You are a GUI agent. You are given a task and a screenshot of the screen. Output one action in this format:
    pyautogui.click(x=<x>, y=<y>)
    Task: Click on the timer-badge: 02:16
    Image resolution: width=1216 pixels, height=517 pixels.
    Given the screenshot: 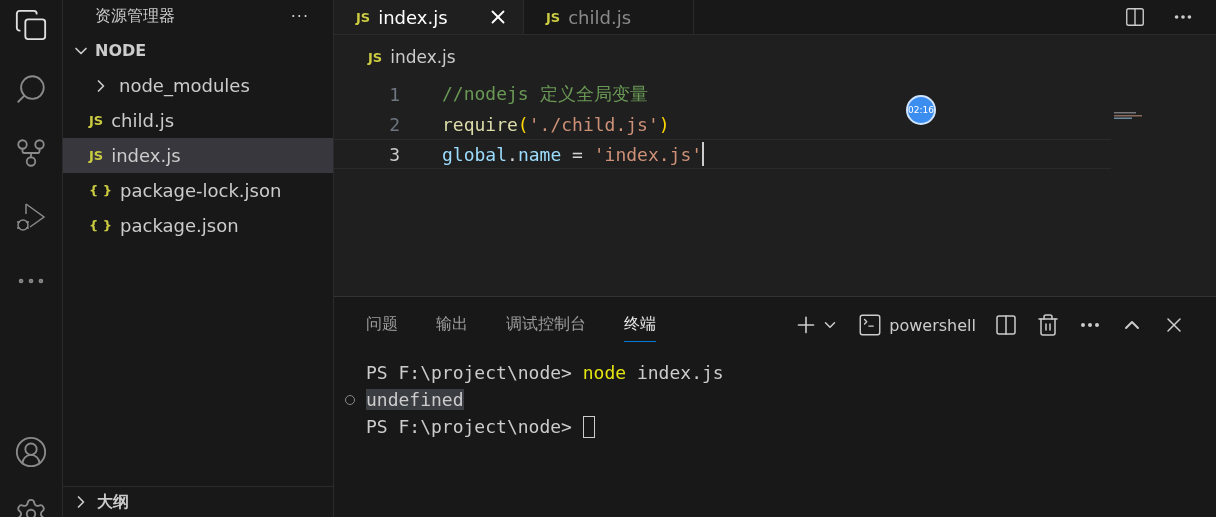 What is the action you would take?
    pyautogui.click(x=921, y=110)
    